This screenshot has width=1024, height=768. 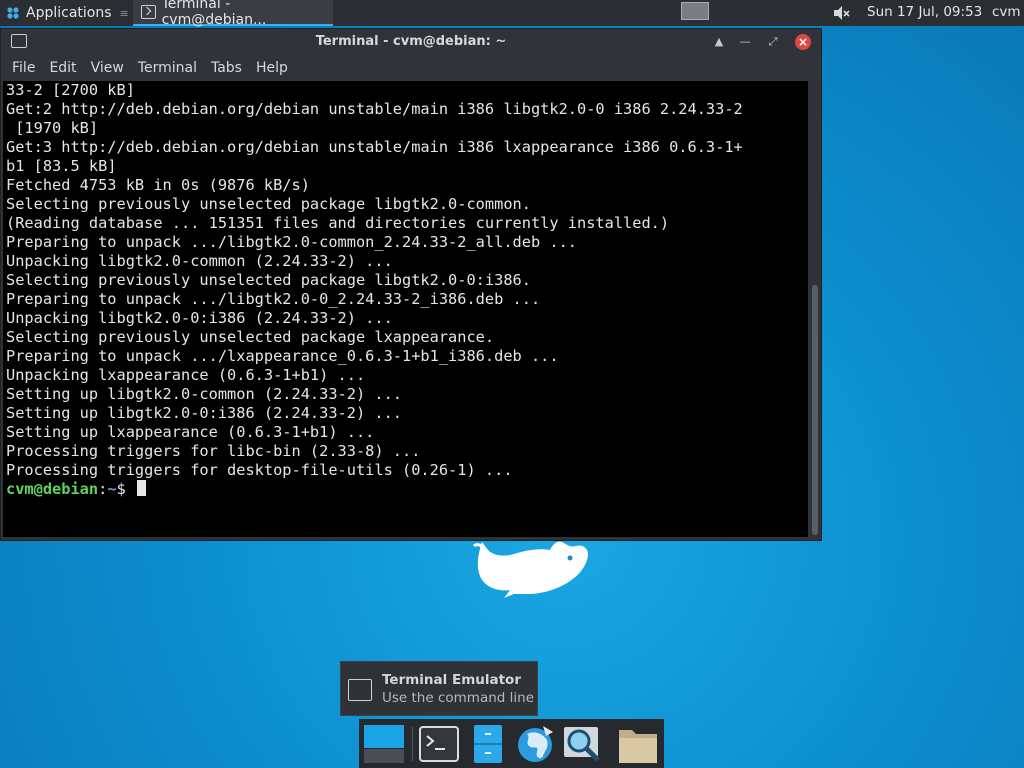 I want to click on show-desktop-icon, so click(x=384, y=744).